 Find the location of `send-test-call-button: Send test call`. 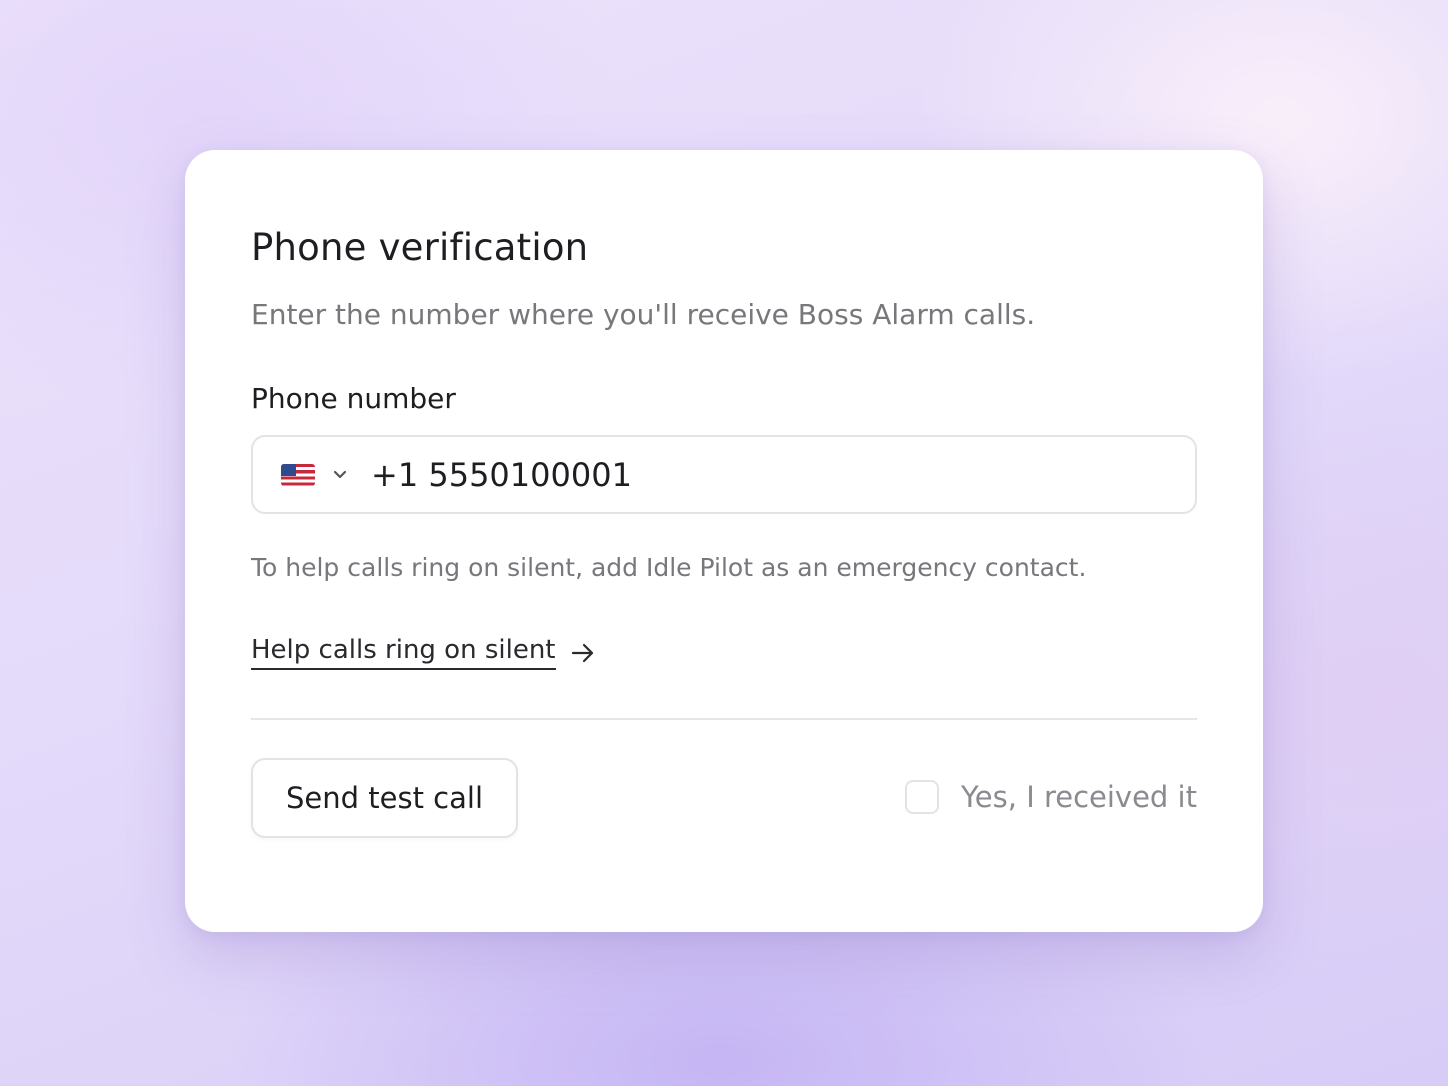

send-test-call-button: Send test call is located at coordinates (384, 798).